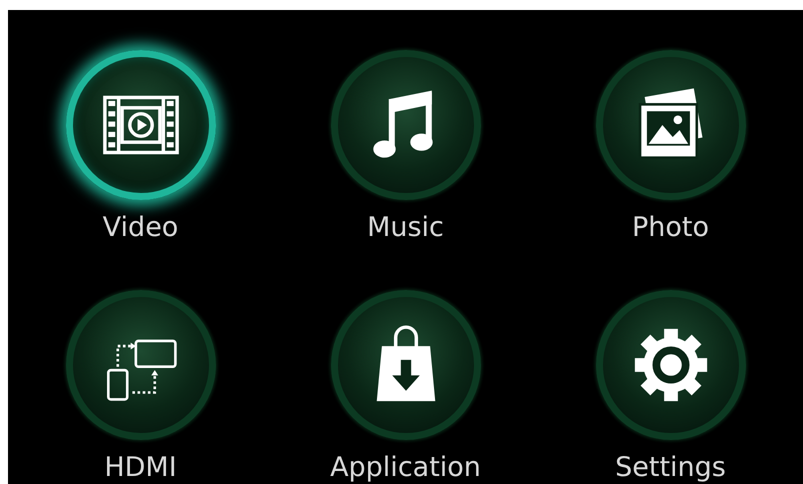 The width and height of the screenshot is (803, 484). Describe the element at coordinates (405, 467) in the screenshot. I see `menu-label: Application` at that location.